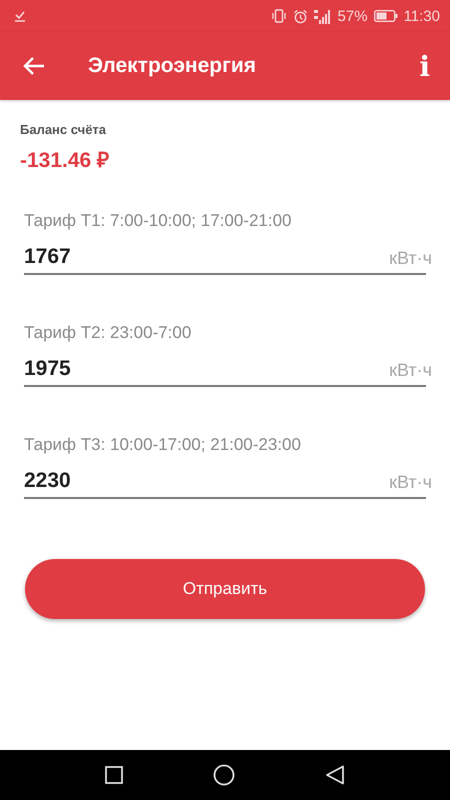 Image resolution: width=450 pixels, height=800 pixels. Describe the element at coordinates (162, 445) in the screenshot. I see `tariff-label: Тариф Т3: 10:00-17:00; 21:00-23:00` at that location.